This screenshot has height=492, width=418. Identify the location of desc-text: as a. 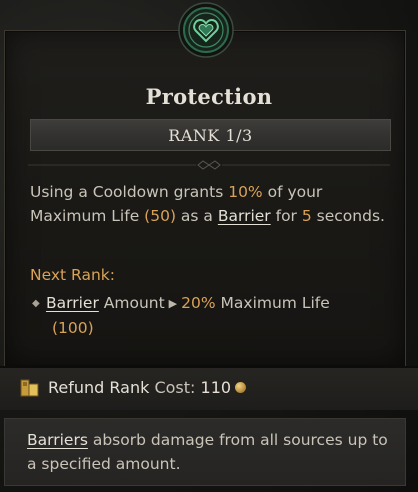
(197, 216).